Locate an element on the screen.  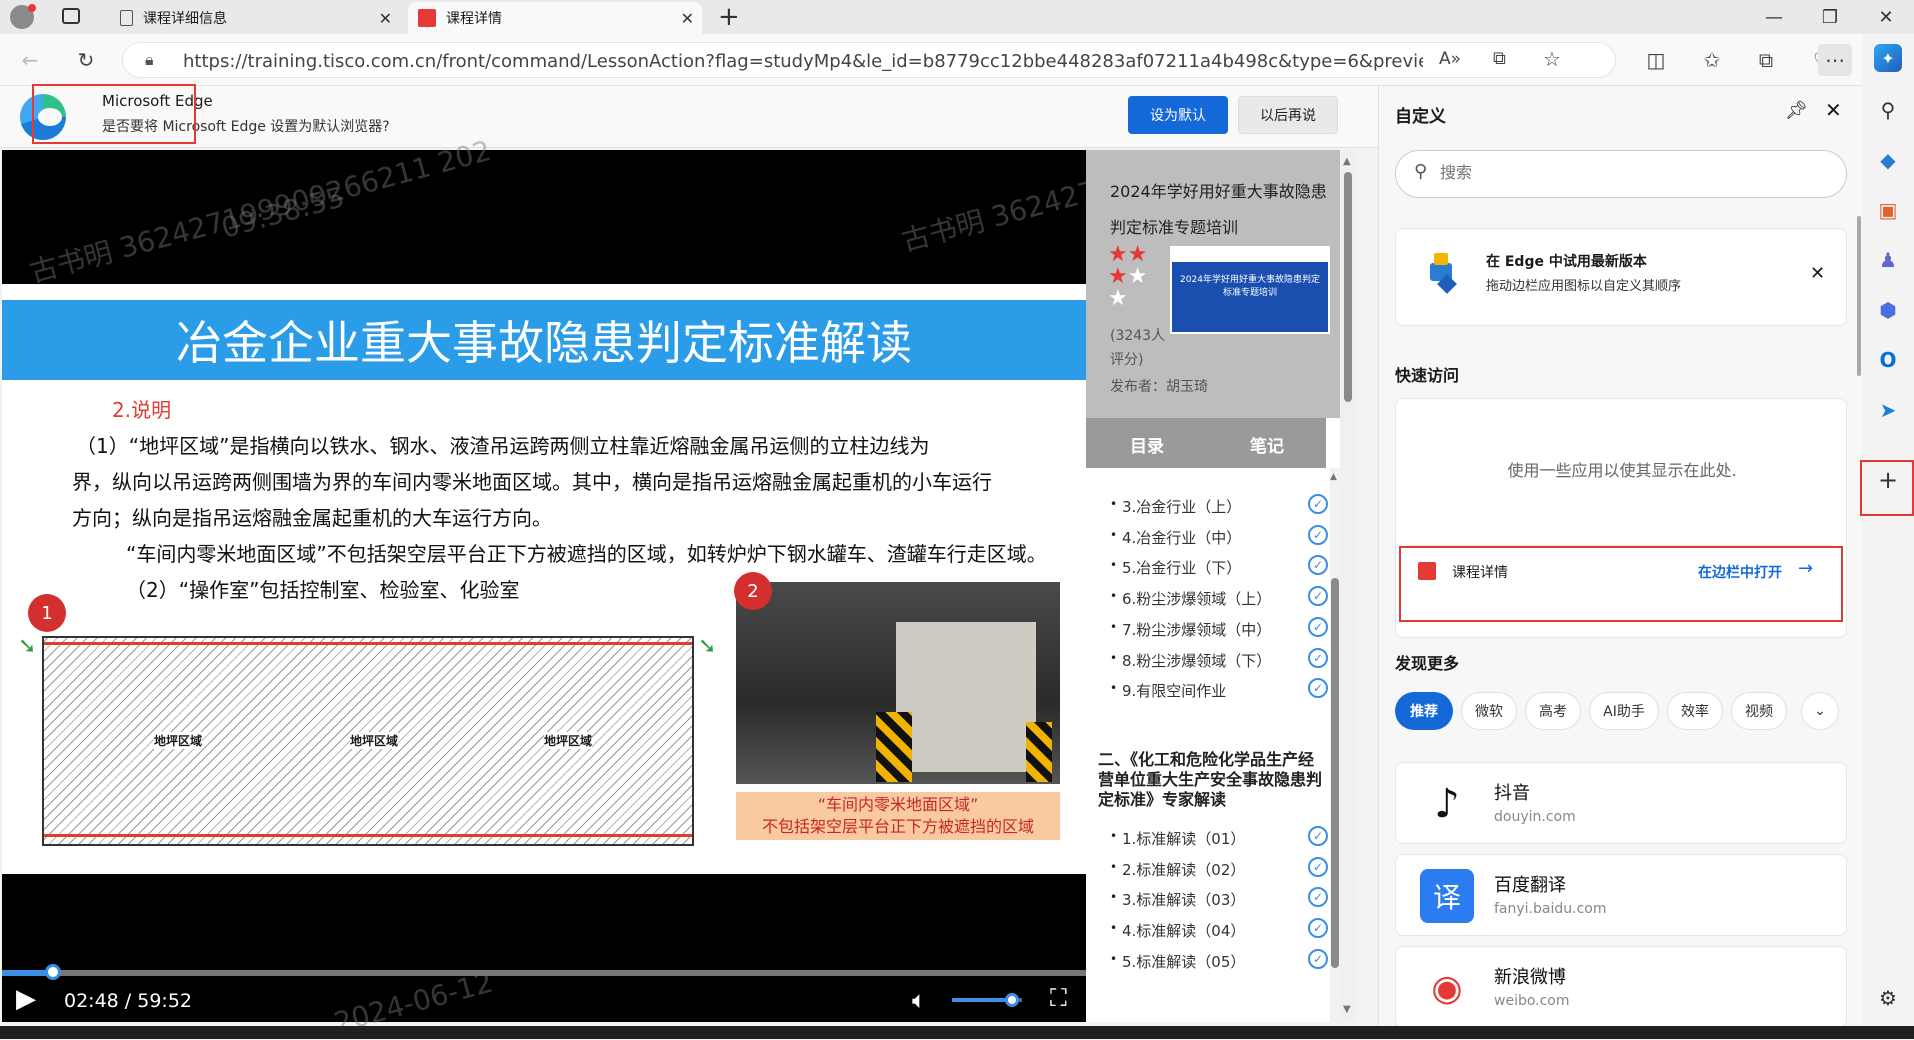
toc-item: • 2.标准解读（02） ✓ is located at coordinates (1208, 871).